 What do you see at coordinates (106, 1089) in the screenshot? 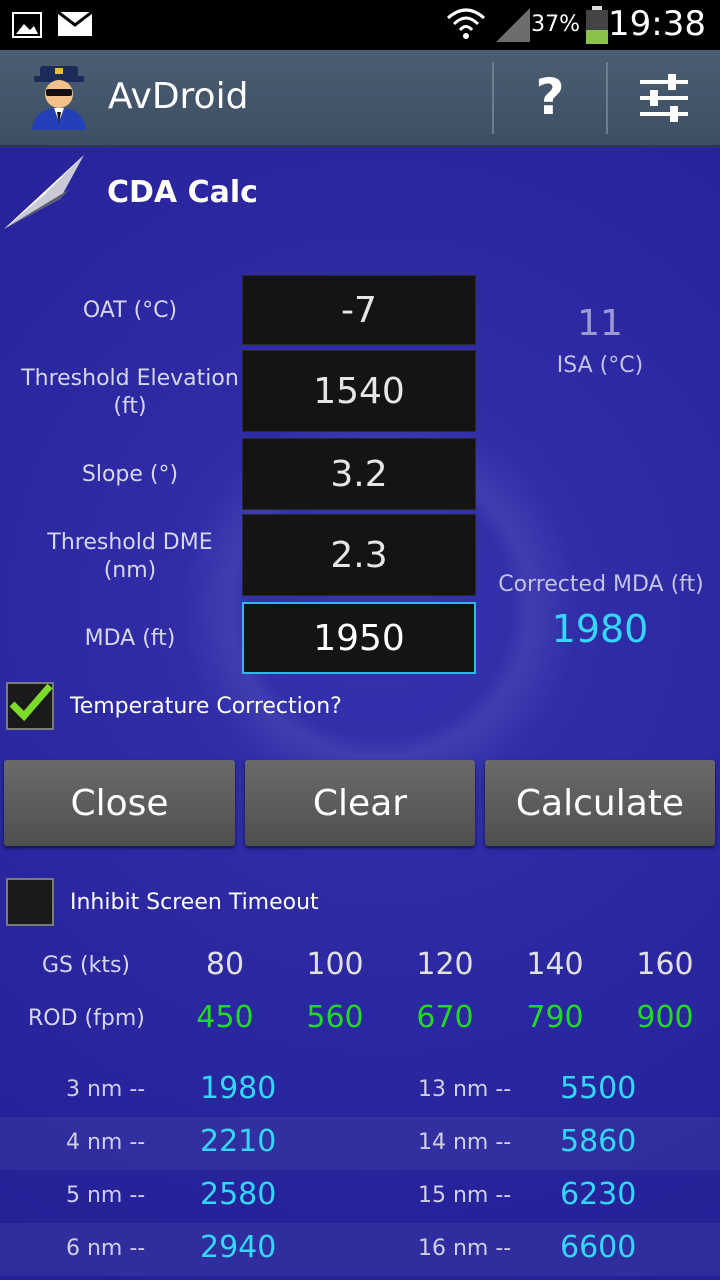
I see `distance-label: 3 nm --` at bounding box center [106, 1089].